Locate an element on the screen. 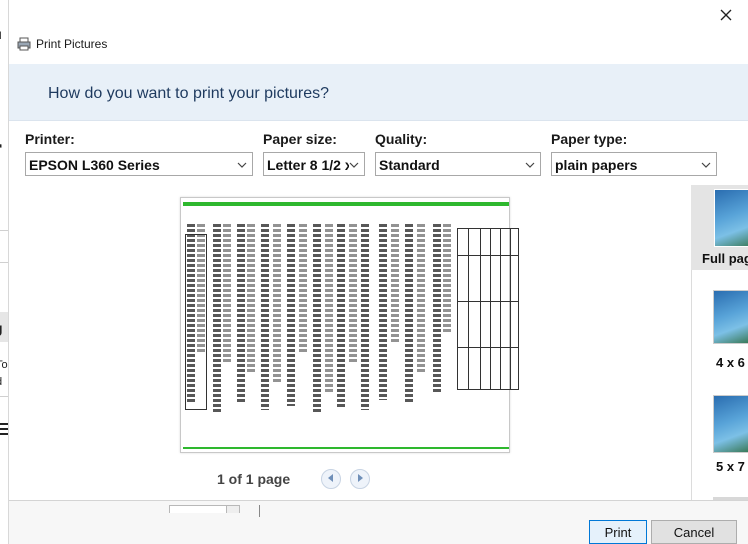 This screenshot has width=748, height=544. layout-option-4x6: 4 x 6 in. is located at coordinates (719, 330).